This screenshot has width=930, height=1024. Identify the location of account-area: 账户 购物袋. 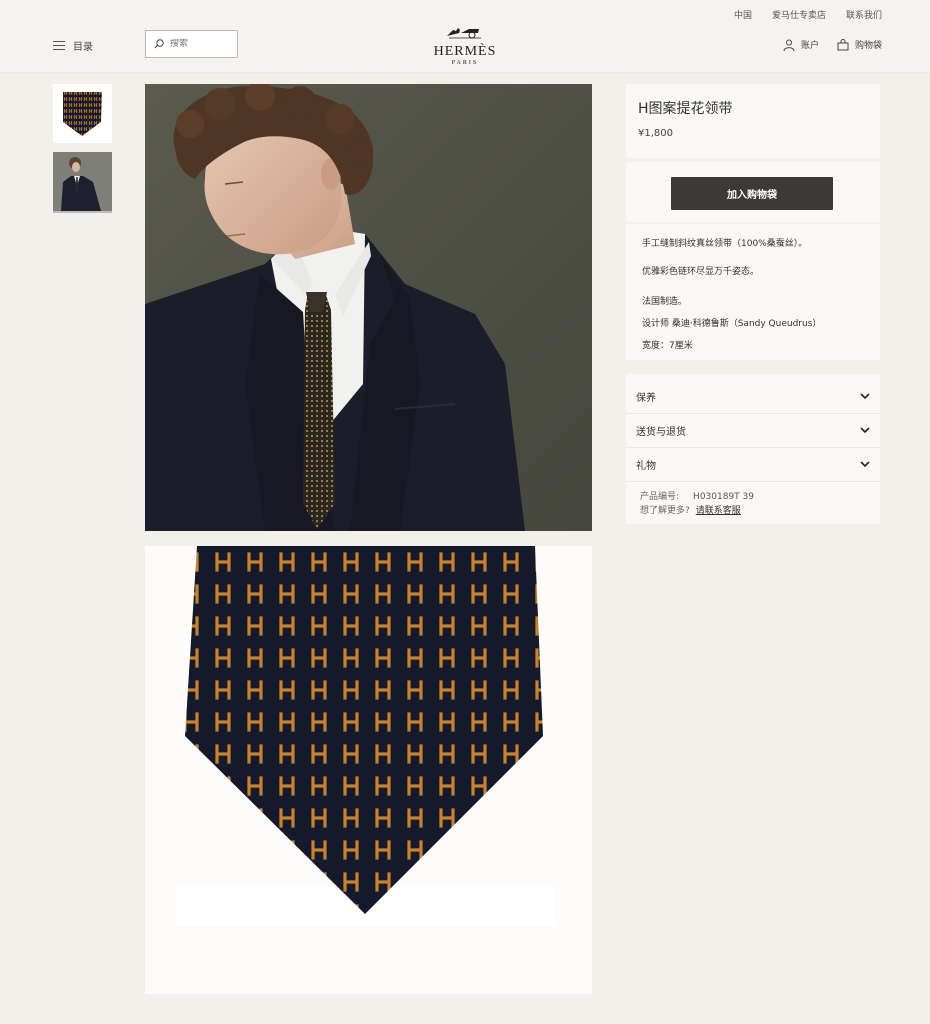
(832, 44).